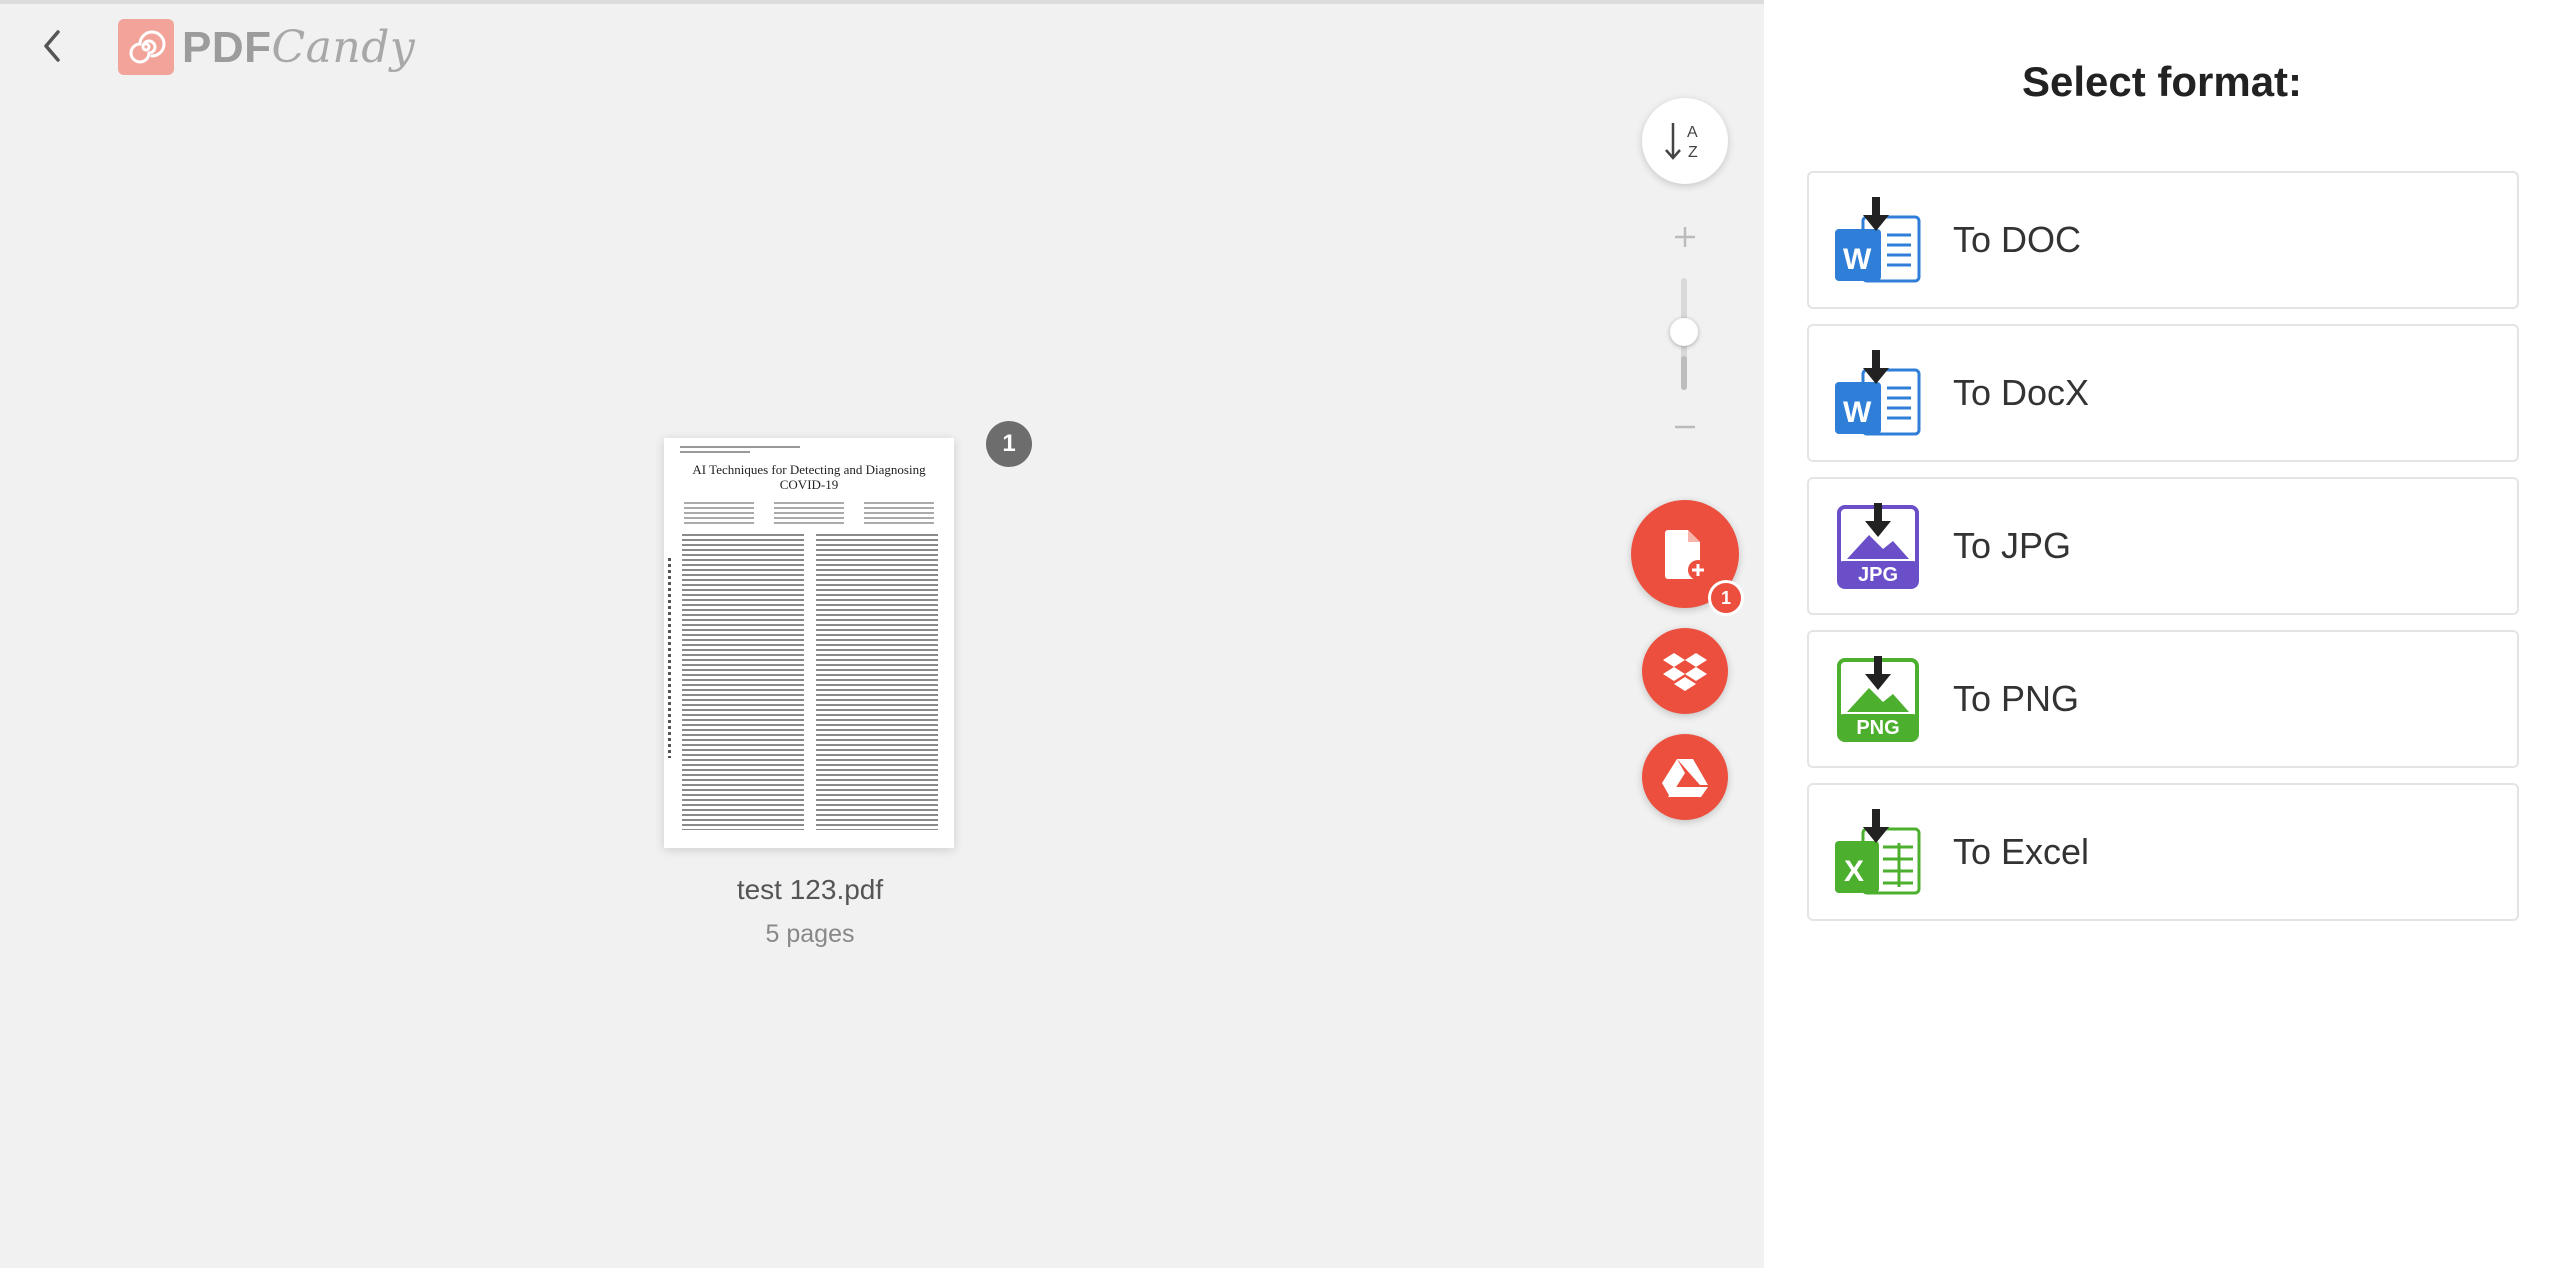 The width and height of the screenshot is (2560, 1268). I want to click on google-drive-button, so click(1685, 777).